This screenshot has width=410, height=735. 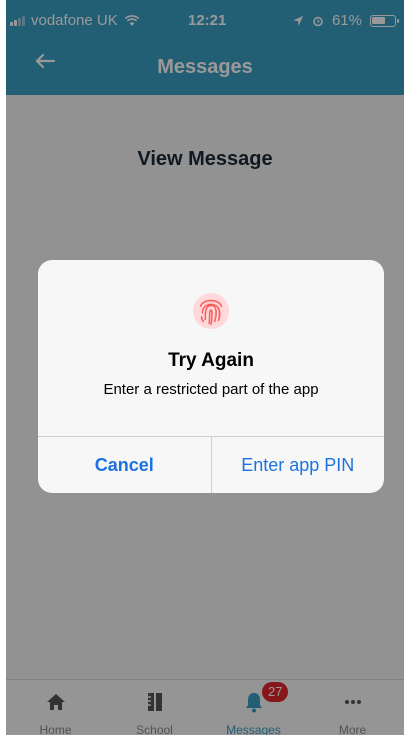 I want to click on dialog-title: Try Again, so click(x=211, y=360).